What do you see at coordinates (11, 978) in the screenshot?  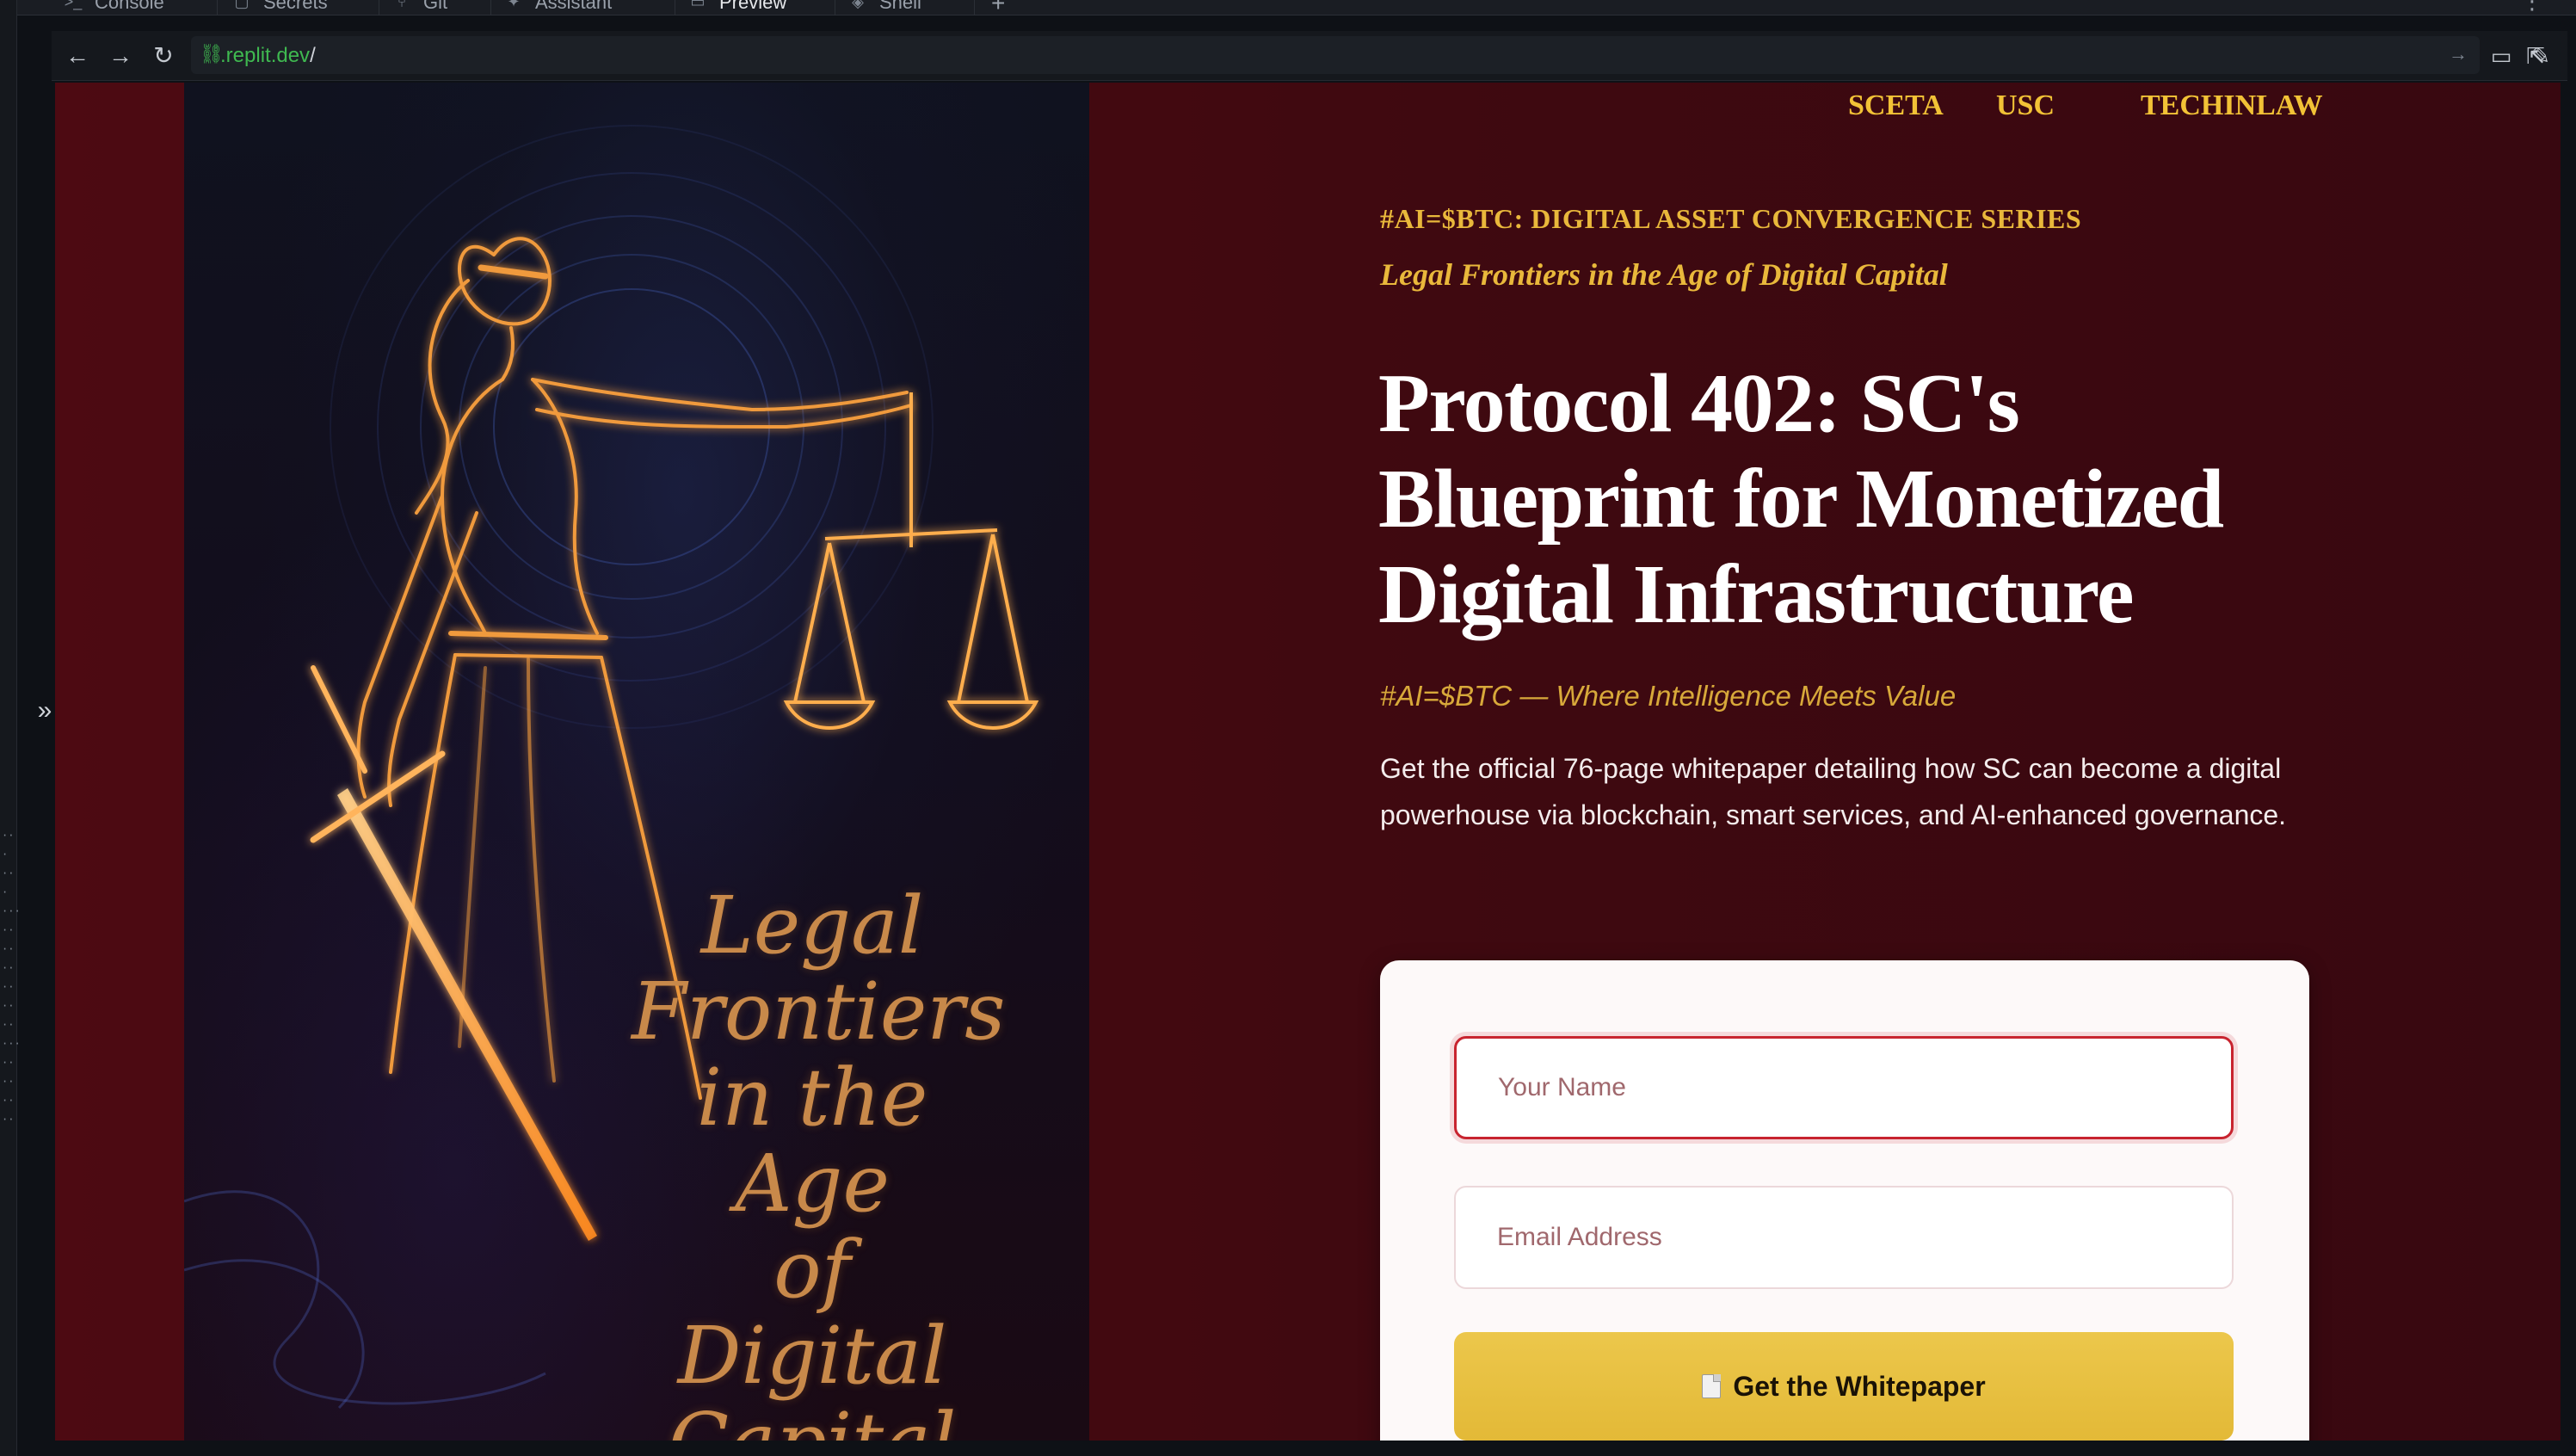 I see `rail-markers: ·· · ·· · ··· ·· ·· ·· ·· ·· ·· ··· ·· ·· ·· ··` at bounding box center [11, 978].